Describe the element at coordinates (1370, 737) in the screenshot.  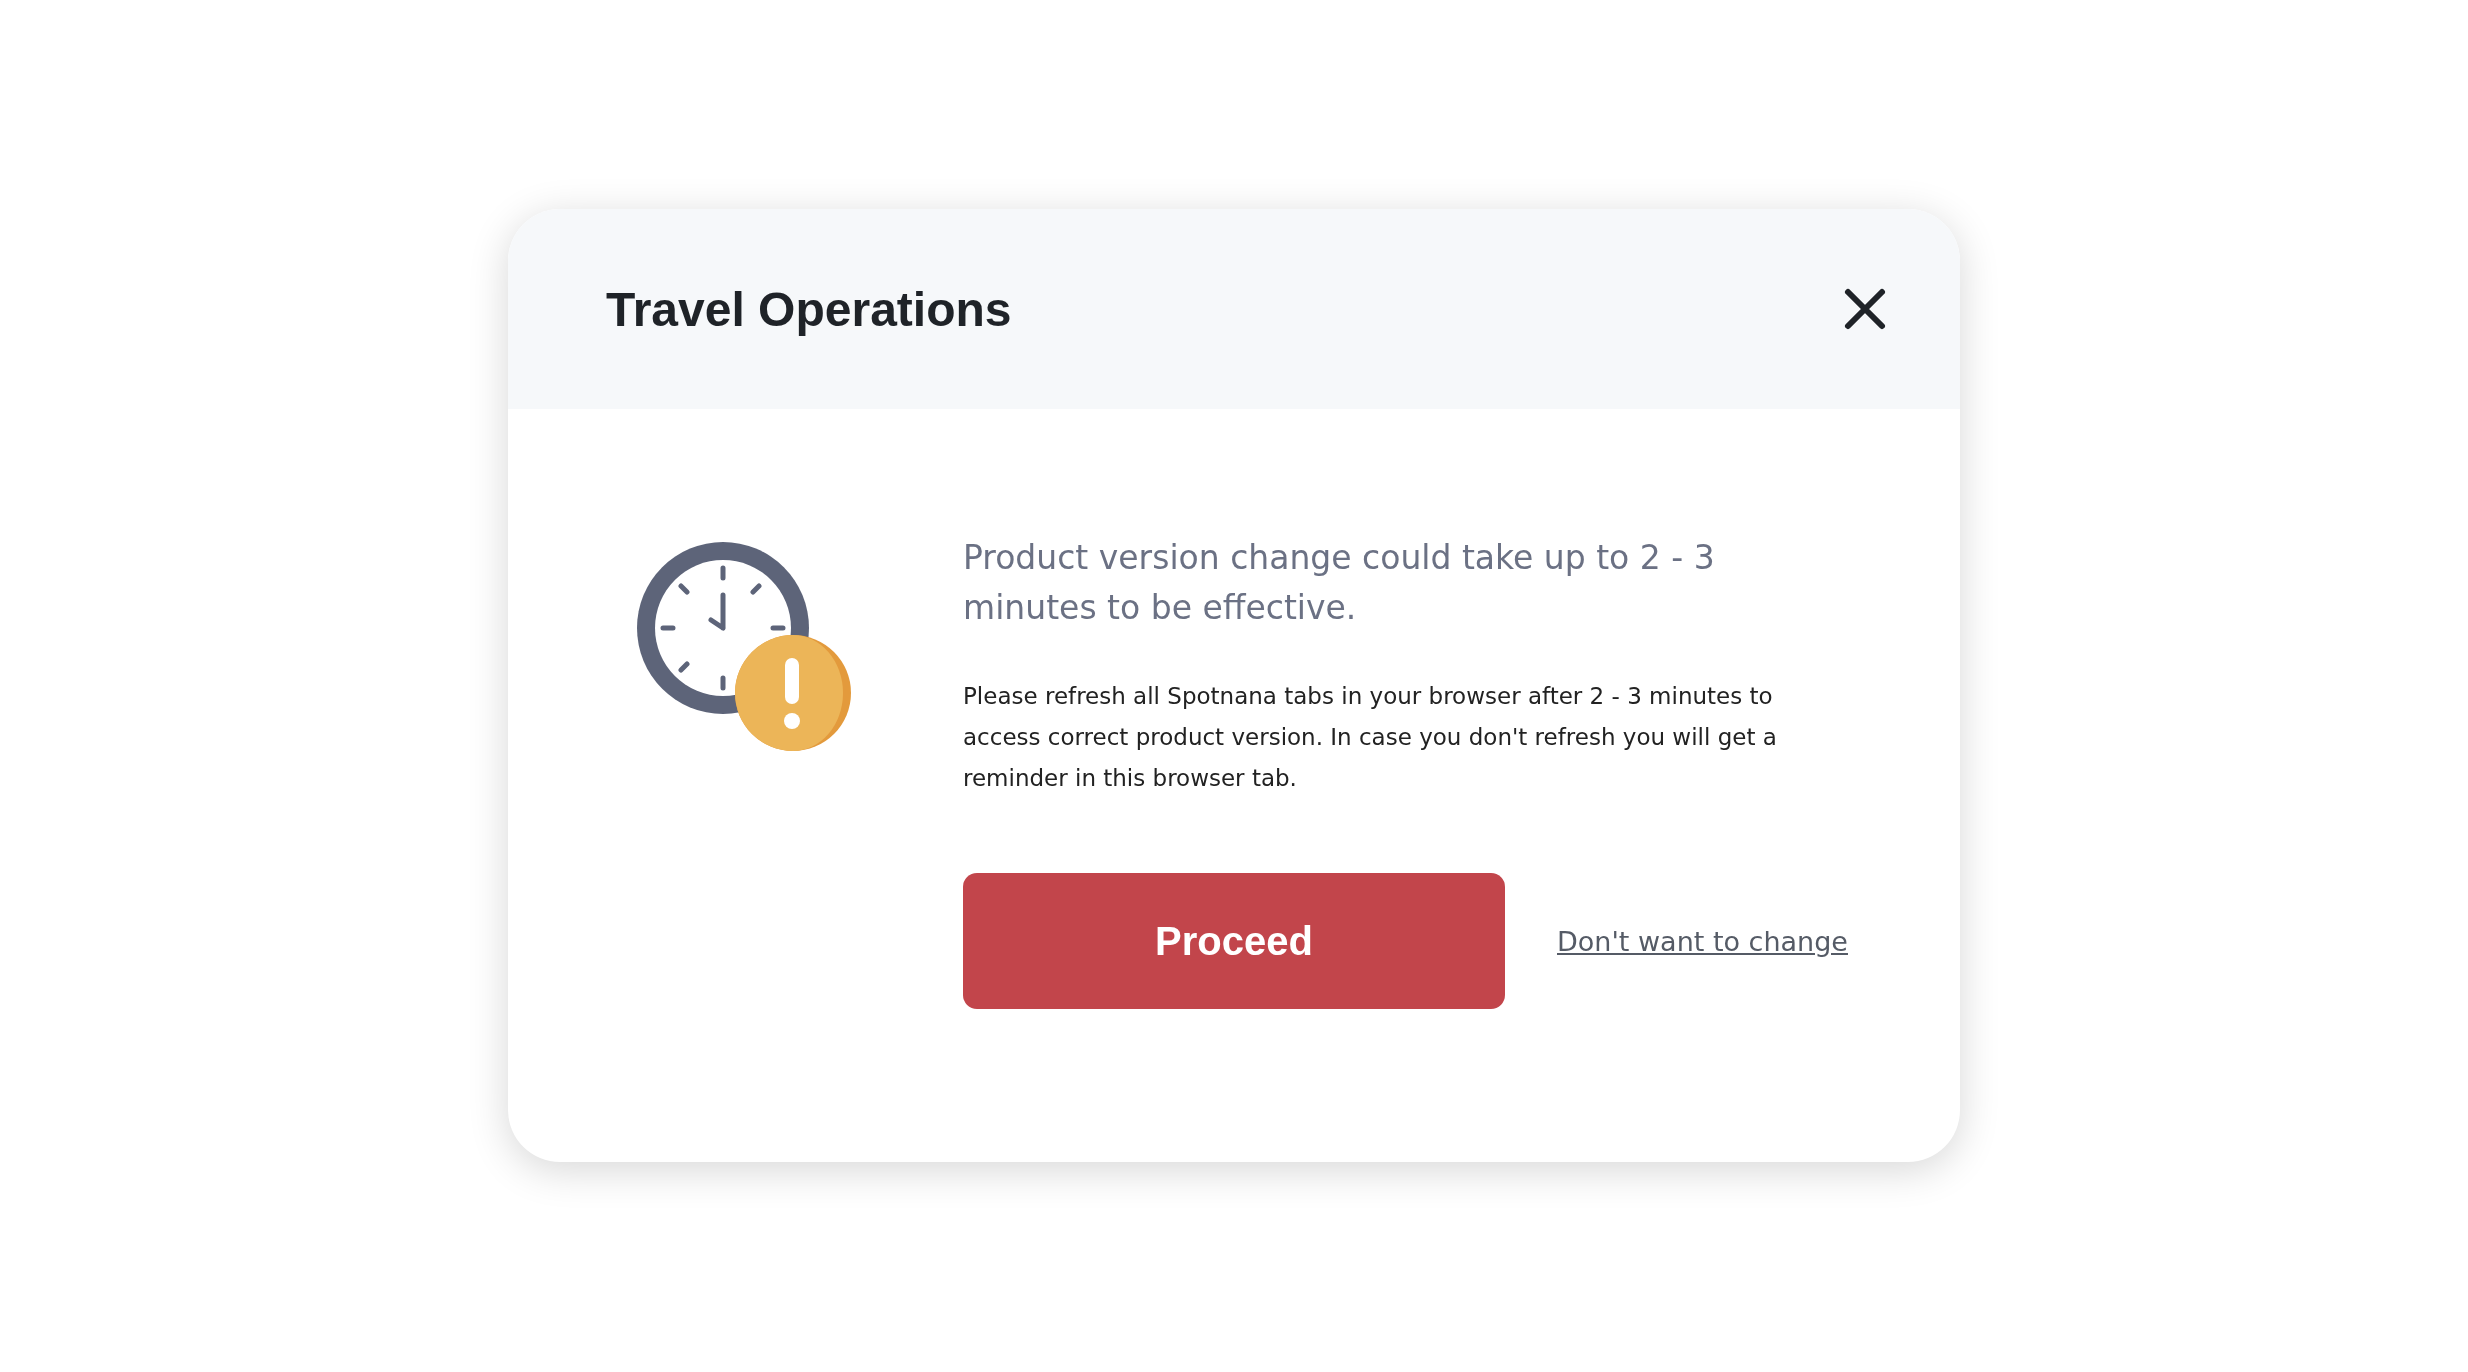
I see `info-message: Please refresh all Spotnana tabs in your browser after 2 - 3 minutes to access correct product version. In case you don't refresh you will get a reminder in this browser tab.` at that location.